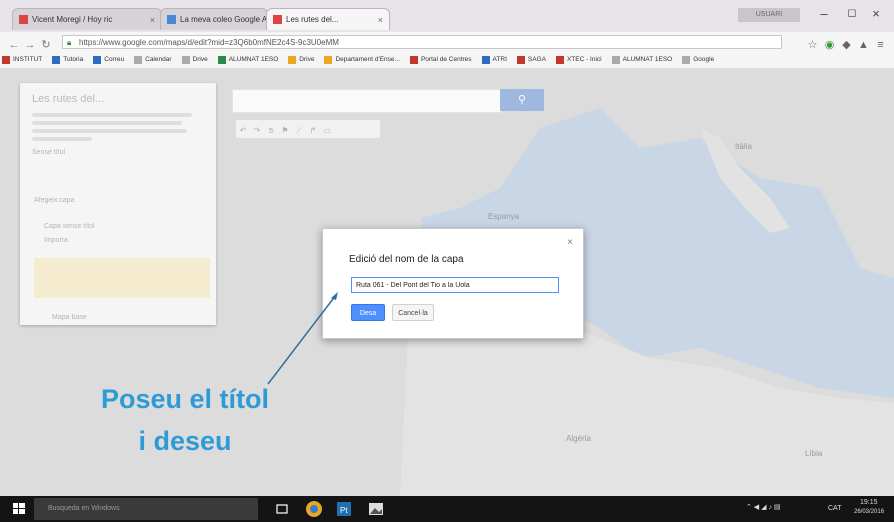 The height and width of the screenshot is (522, 894). Describe the element at coordinates (834, 508) in the screenshot. I see `language-indicator: CAT` at that location.